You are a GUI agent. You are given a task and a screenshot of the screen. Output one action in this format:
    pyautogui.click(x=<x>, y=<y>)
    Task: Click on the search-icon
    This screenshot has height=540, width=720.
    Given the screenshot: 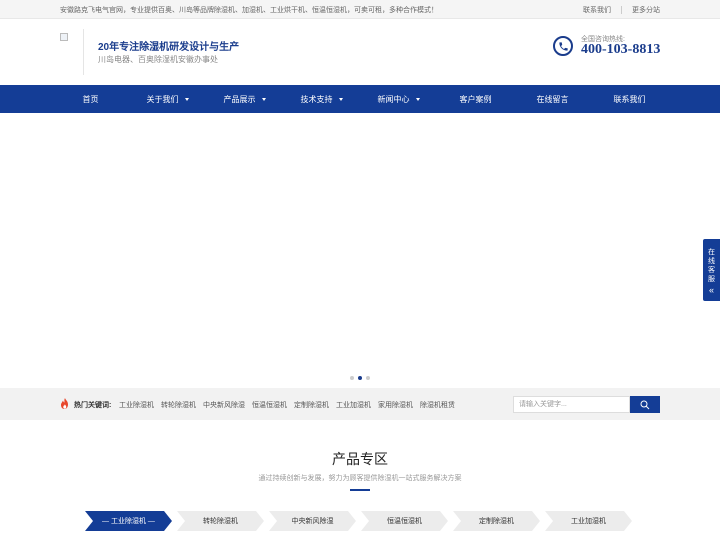 What is the action you would take?
    pyautogui.click(x=645, y=404)
    